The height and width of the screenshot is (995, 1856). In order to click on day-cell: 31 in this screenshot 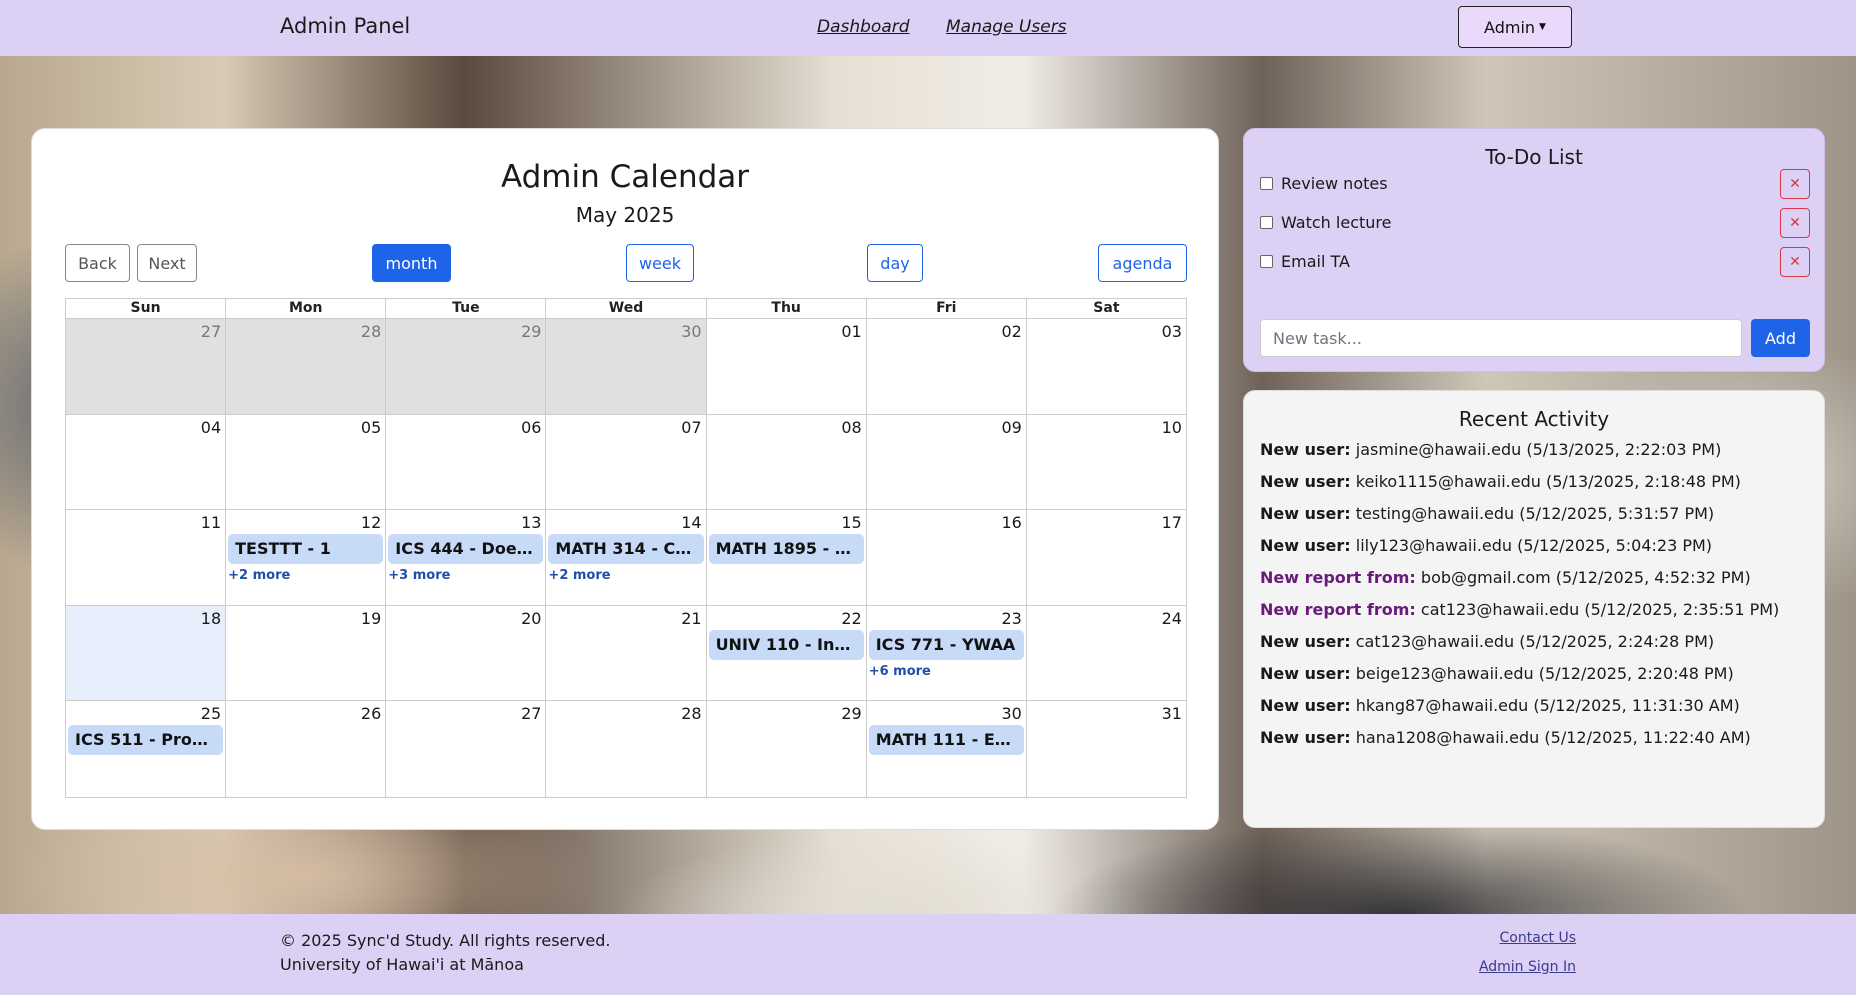, I will do `click(1105, 749)`.